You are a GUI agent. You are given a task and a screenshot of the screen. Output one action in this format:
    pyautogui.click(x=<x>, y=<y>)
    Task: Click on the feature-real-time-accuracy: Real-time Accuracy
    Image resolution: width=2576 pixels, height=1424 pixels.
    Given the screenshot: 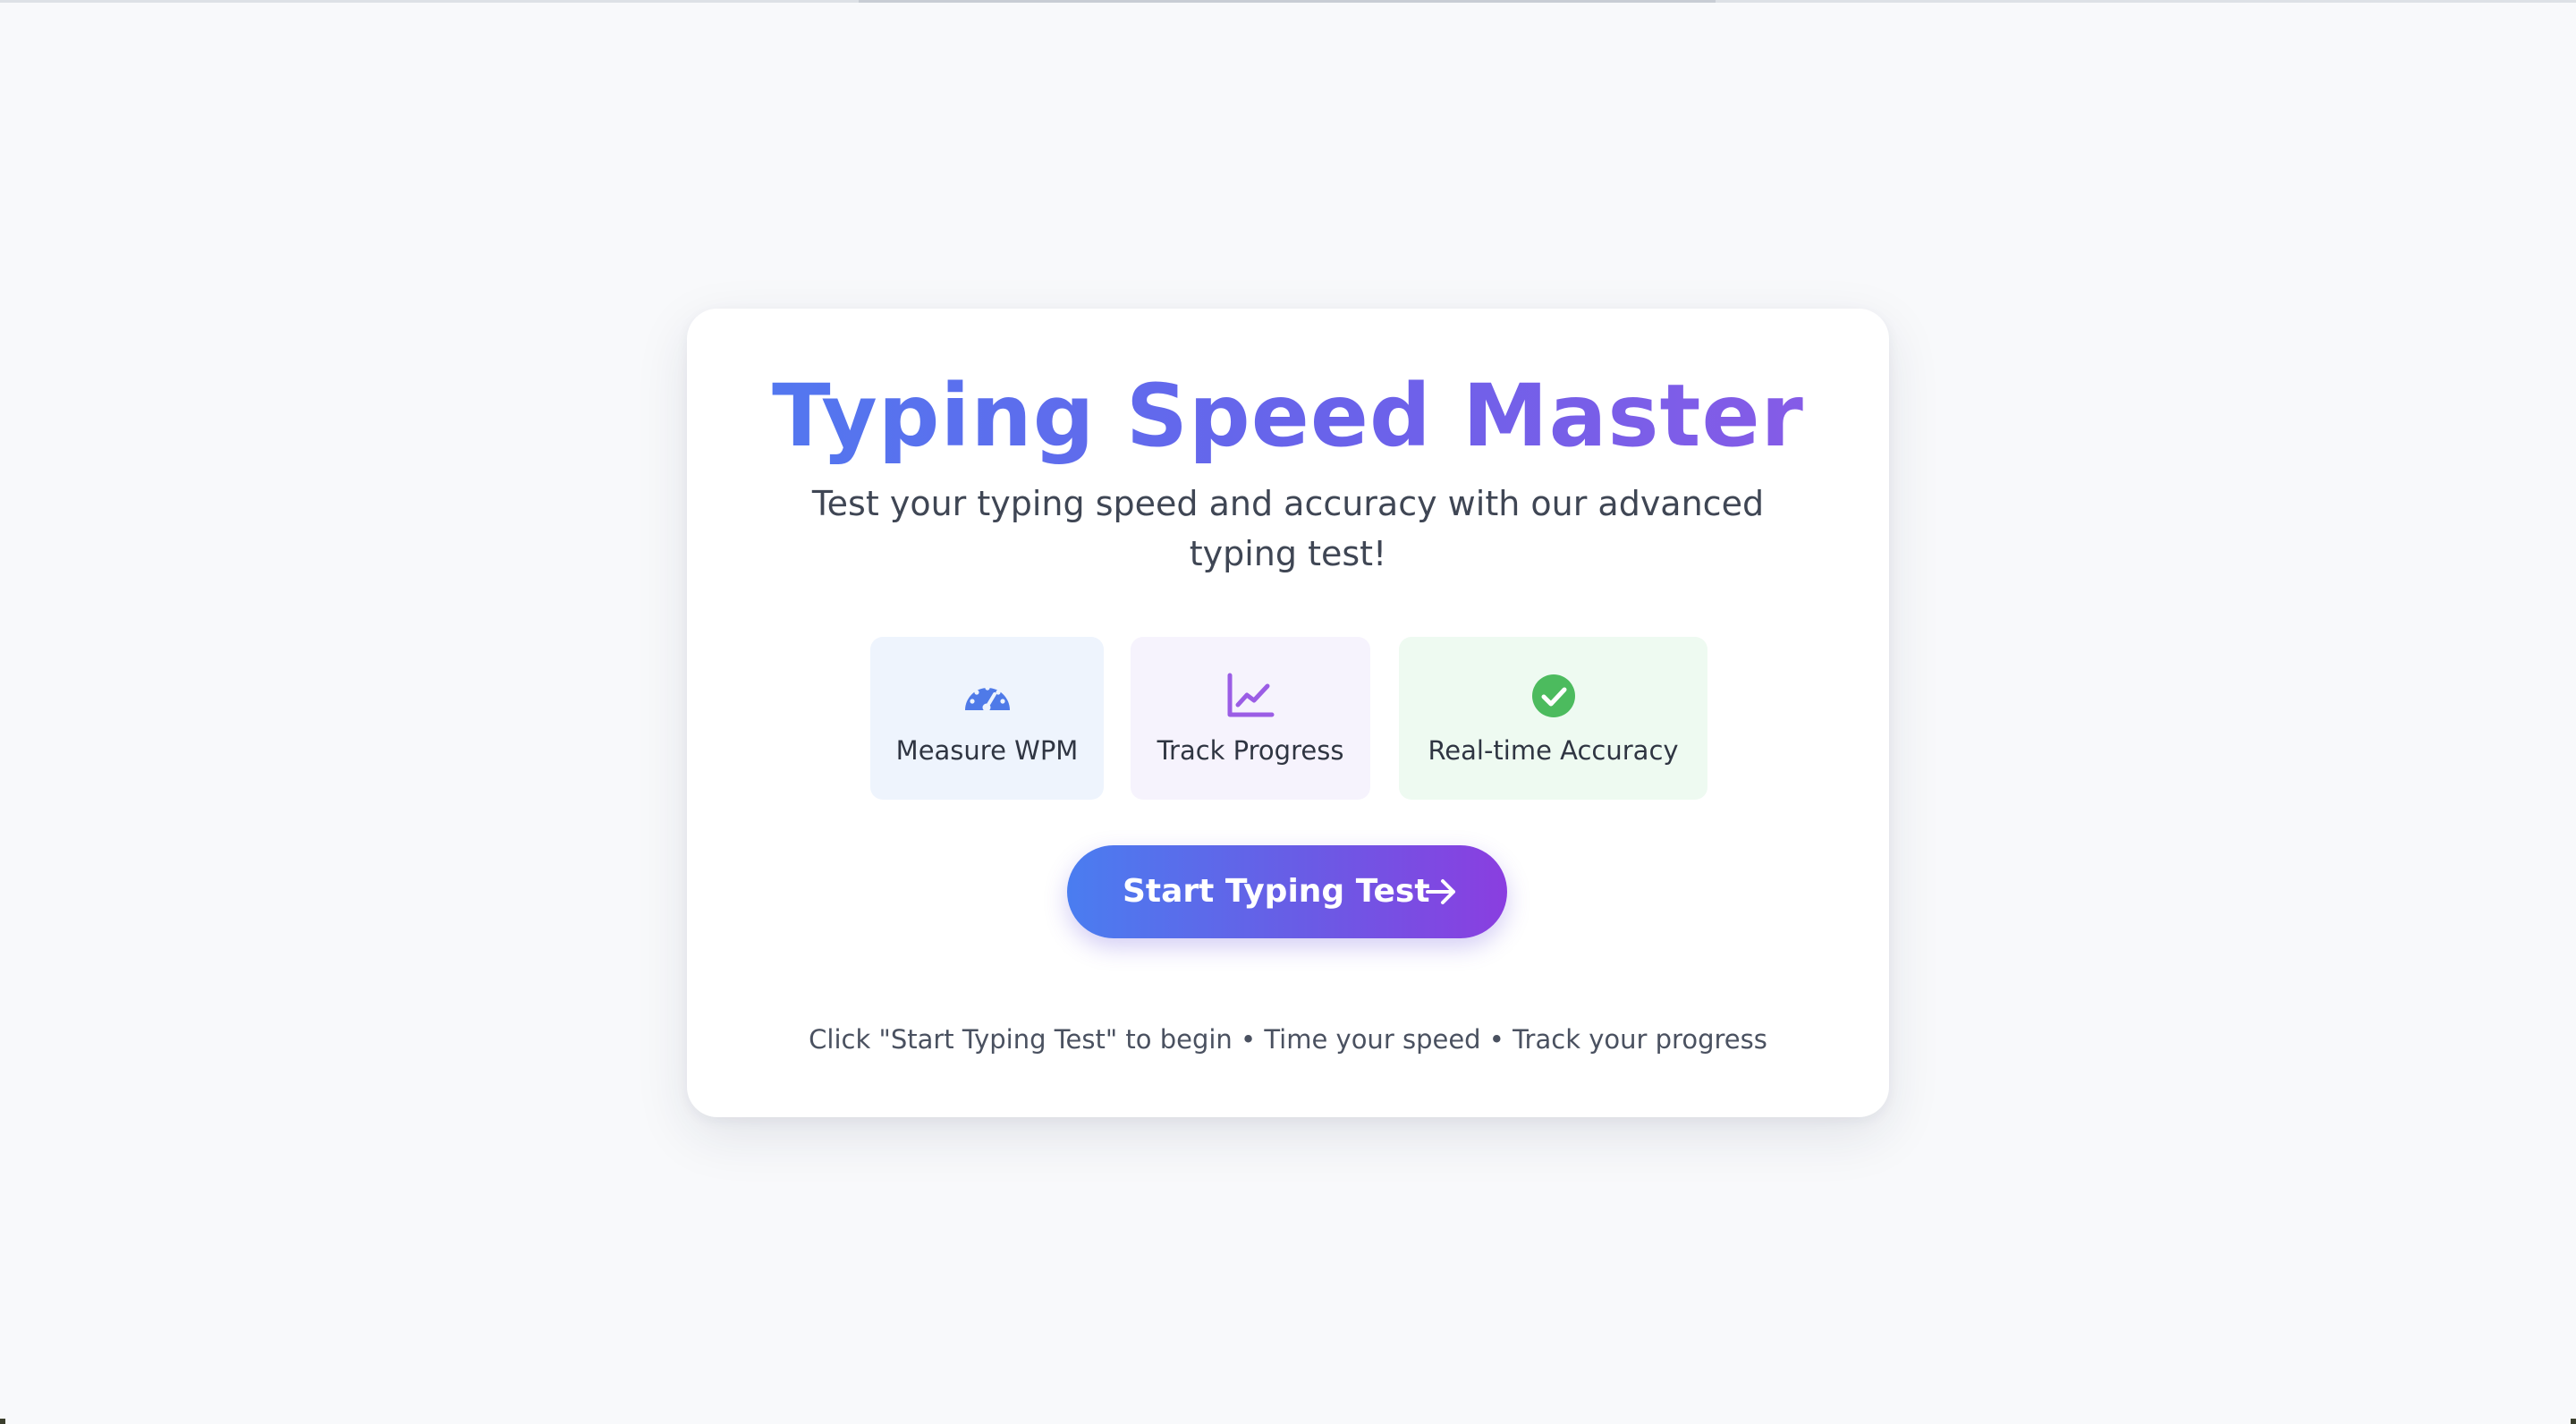 What is the action you would take?
    pyautogui.click(x=1553, y=718)
    